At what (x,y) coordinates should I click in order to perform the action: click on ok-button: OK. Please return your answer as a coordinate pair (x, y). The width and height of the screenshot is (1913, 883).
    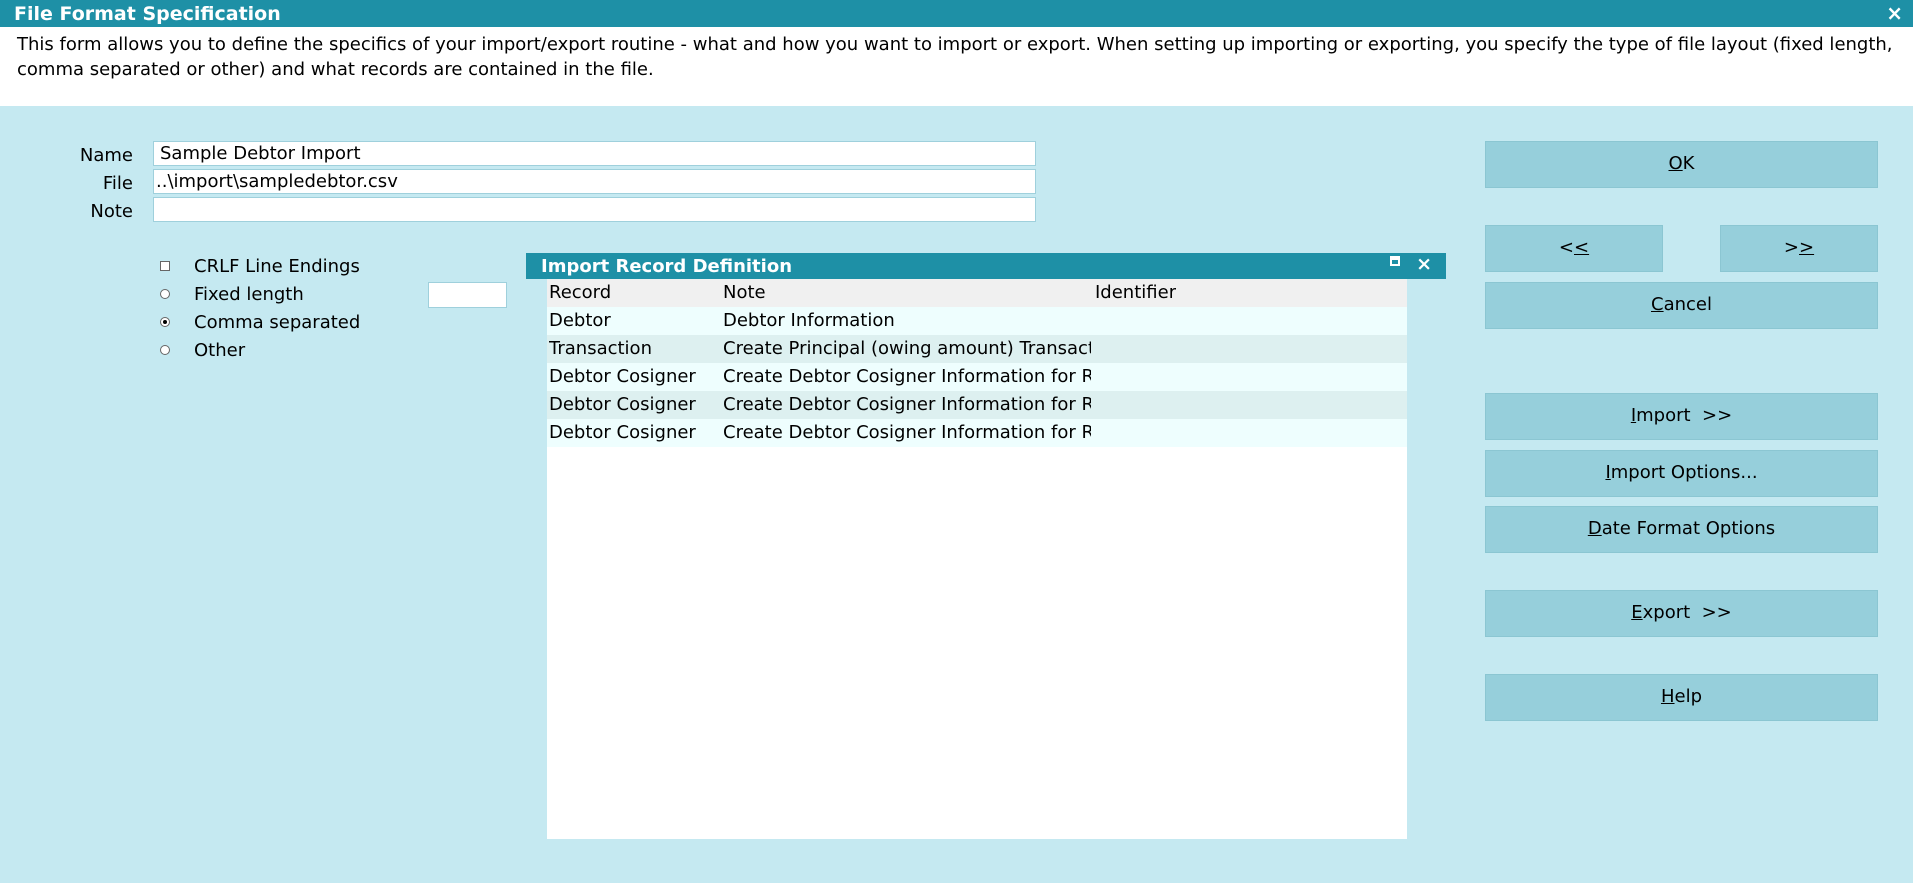
    Looking at the image, I should click on (1681, 164).